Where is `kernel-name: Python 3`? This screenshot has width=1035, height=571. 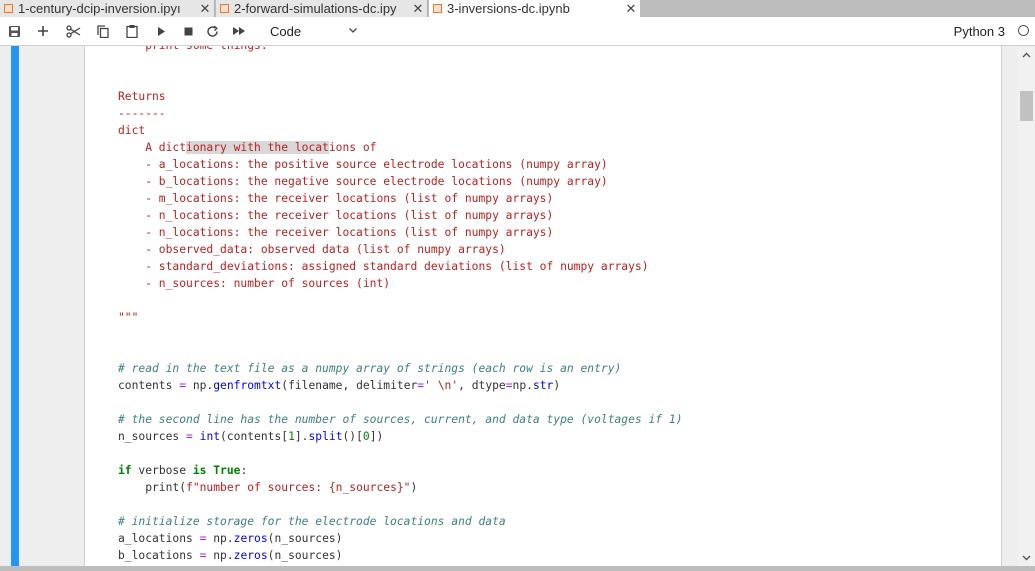 kernel-name: Python 3 is located at coordinates (979, 31).